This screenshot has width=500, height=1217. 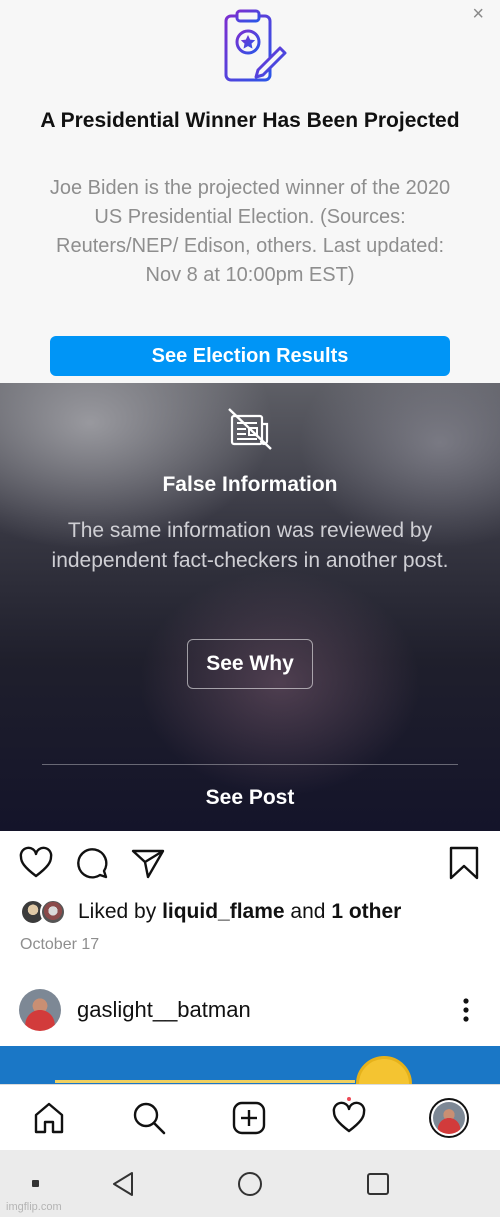 I want to click on likes-others: 1 other, so click(x=366, y=912).